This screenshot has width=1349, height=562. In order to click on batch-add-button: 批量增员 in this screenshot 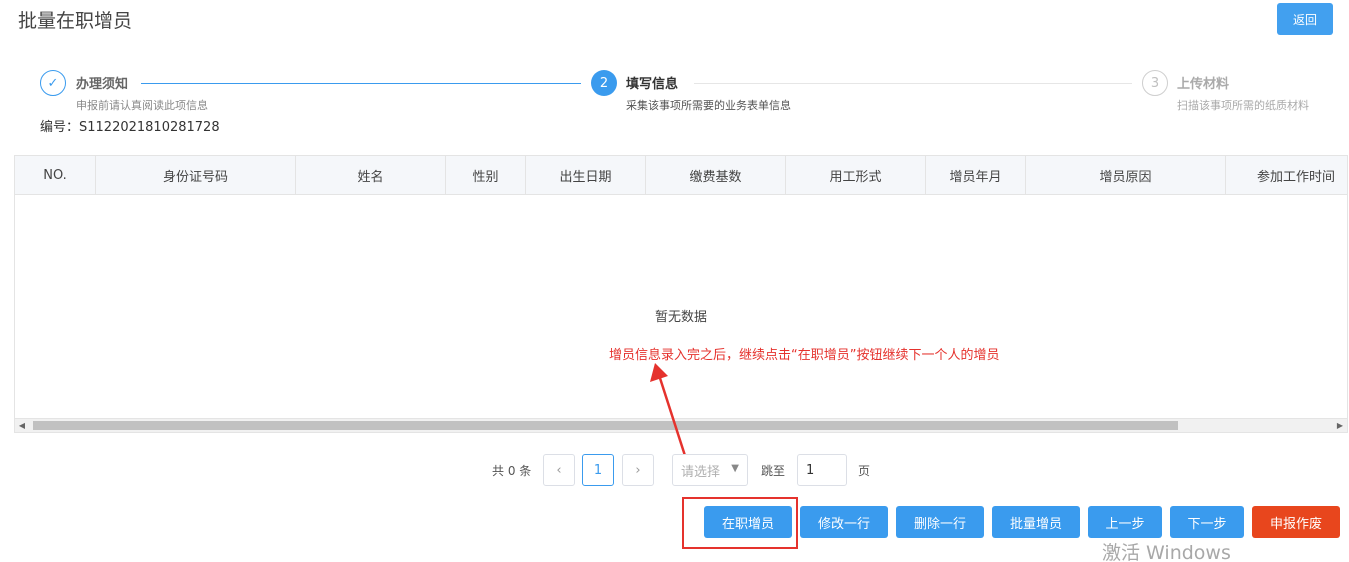, I will do `click(1036, 522)`.